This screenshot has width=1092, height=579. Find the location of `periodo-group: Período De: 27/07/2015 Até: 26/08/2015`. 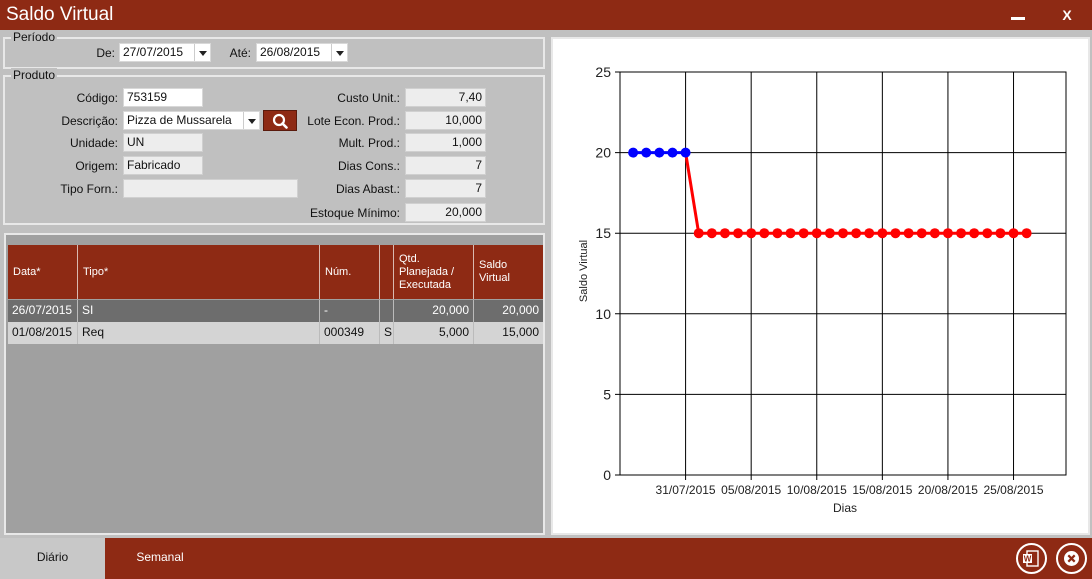

periodo-group: Período De: 27/07/2015 Até: 26/08/2015 is located at coordinates (274, 49).